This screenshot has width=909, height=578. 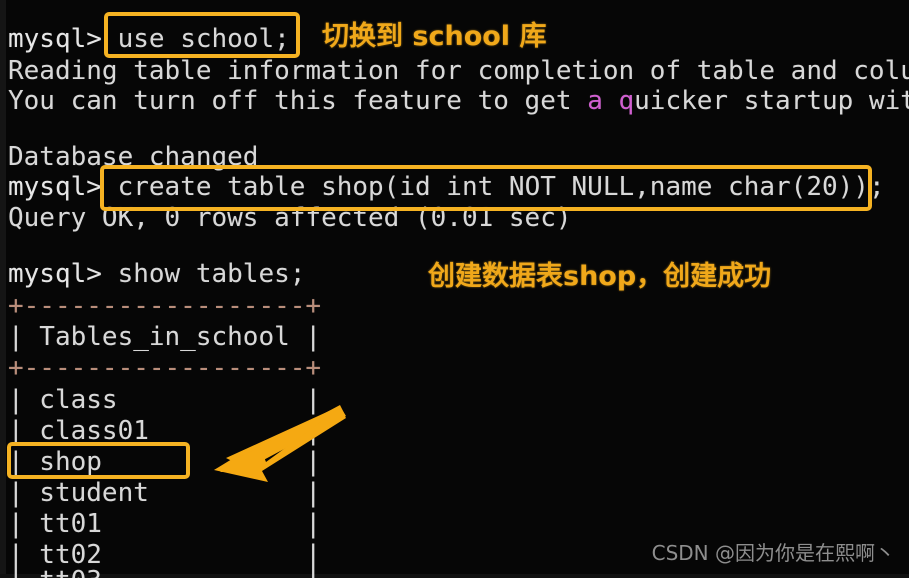 I want to click on left-gutter, so click(x=3, y=289).